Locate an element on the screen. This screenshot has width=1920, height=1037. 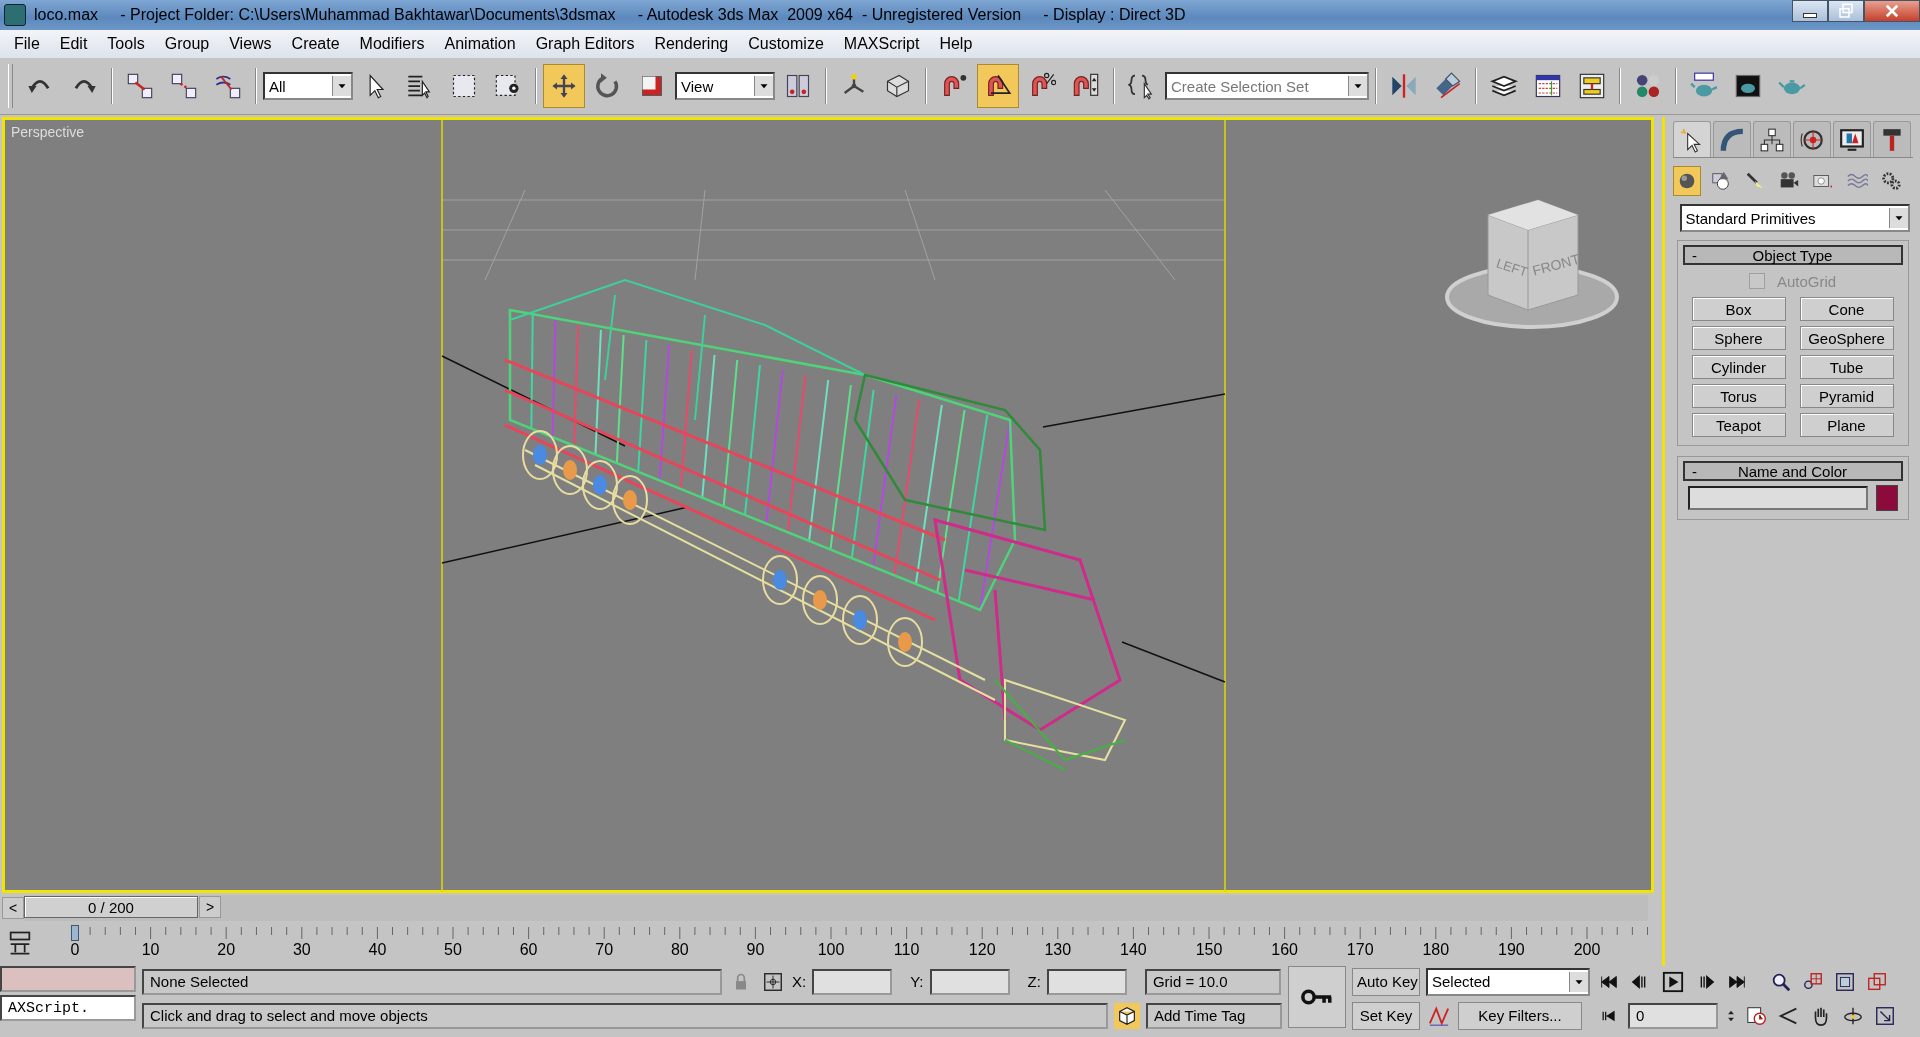
move-button is located at coordinates (564, 86).